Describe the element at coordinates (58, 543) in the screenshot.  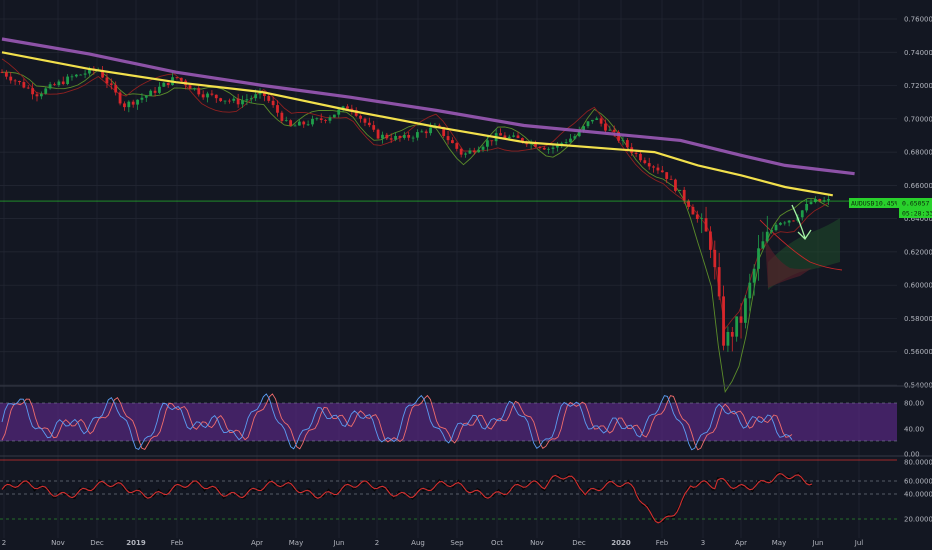
I see `time-tick-label: Nov` at that location.